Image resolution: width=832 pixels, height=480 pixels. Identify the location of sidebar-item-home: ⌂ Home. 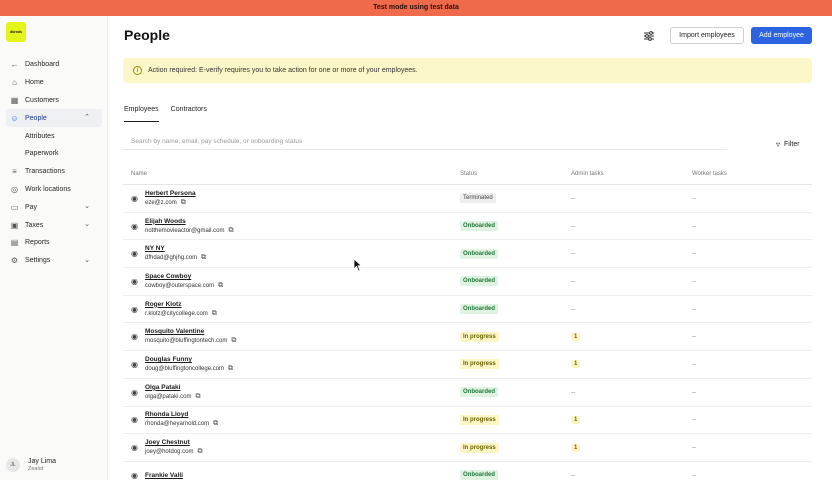
(54, 83).